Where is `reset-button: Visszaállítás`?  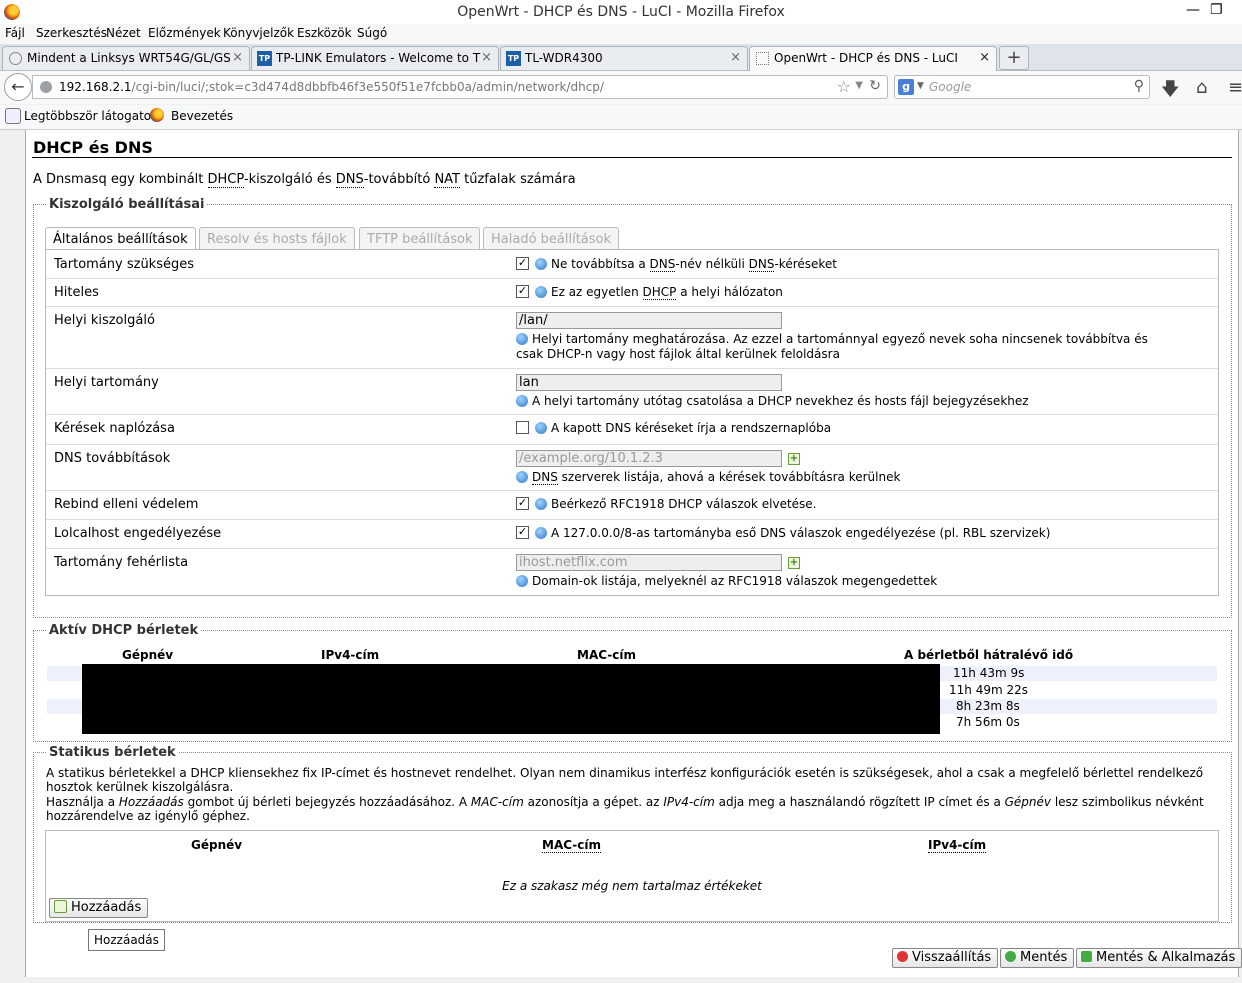
reset-button: Visszaállítás is located at coordinates (945, 958).